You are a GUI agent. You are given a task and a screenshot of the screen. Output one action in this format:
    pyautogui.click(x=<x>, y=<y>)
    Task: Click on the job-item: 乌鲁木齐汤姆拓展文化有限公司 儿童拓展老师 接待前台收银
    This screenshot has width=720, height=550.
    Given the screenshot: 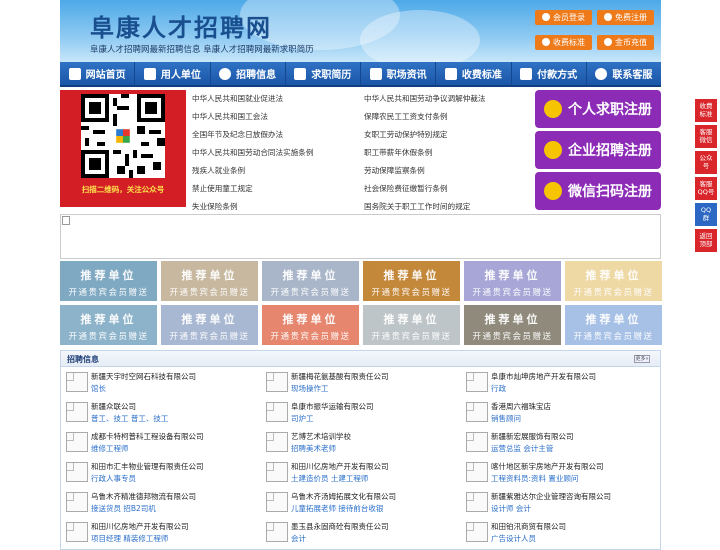 What is the action you would take?
    pyautogui.click(x=356, y=502)
    